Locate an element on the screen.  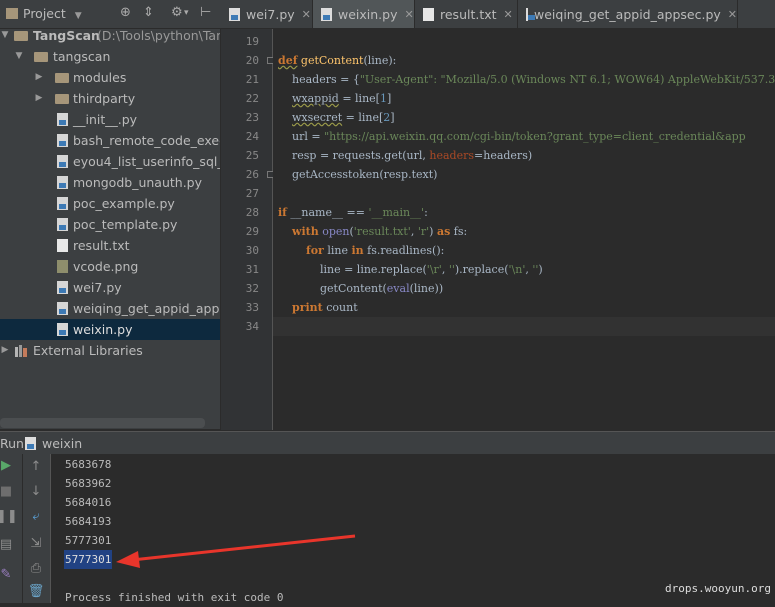
tree-item-file: vcode.png is located at coordinates (110, 266).